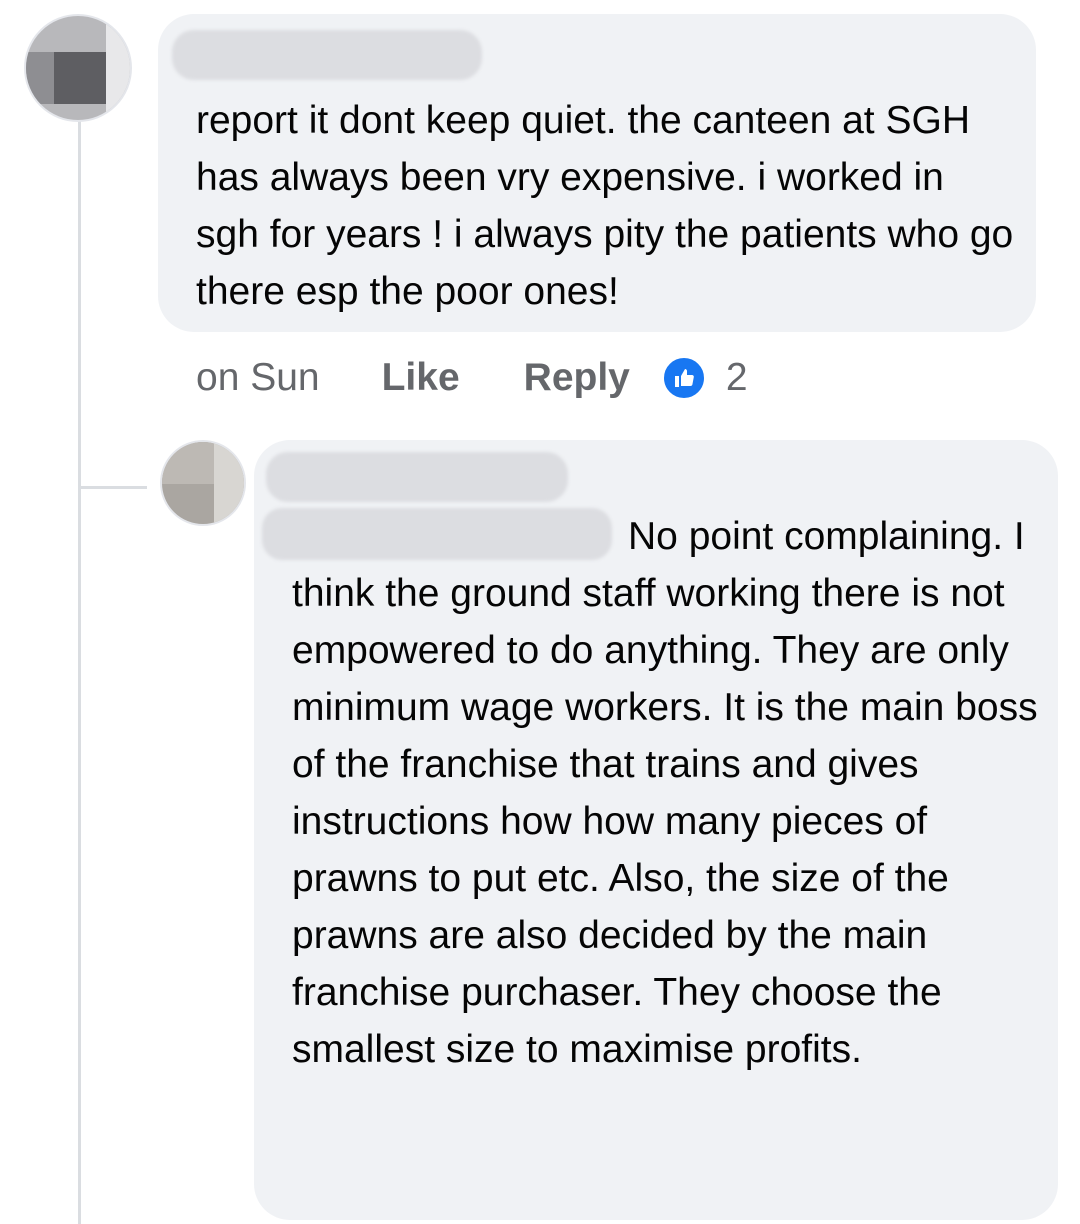 The height and width of the screenshot is (1224, 1080). Describe the element at coordinates (737, 378) in the screenshot. I see `reaction-count: 2` at that location.